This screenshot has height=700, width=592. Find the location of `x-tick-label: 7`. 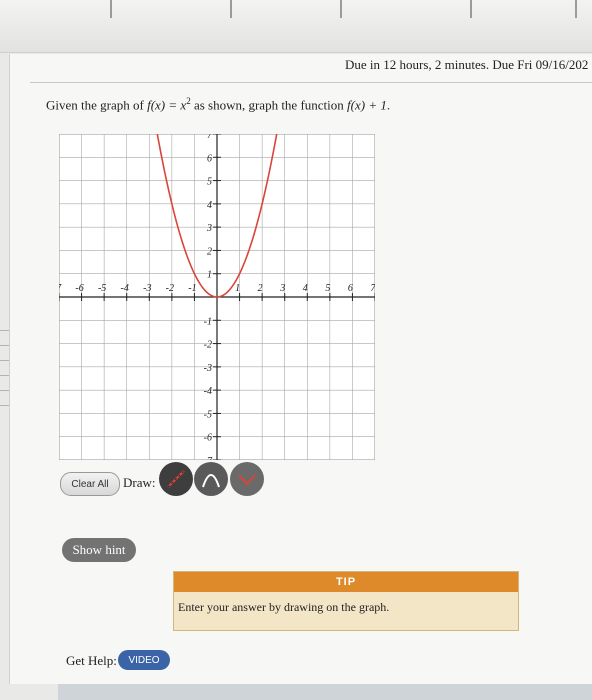

x-tick-label: 7 is located at coordinates (373, 288).